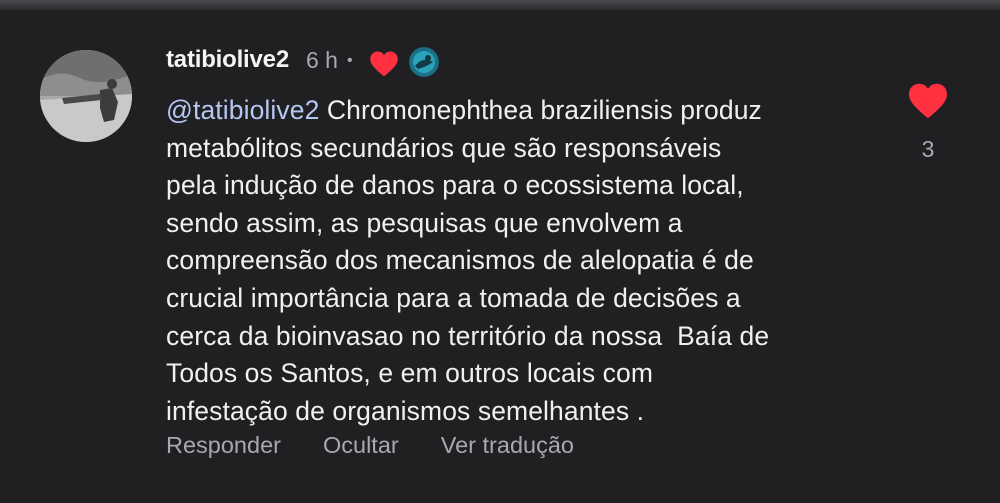 This screenshot has width=1000, height=503. I want to click on hide-button: Ocultar, so click(361, 445).